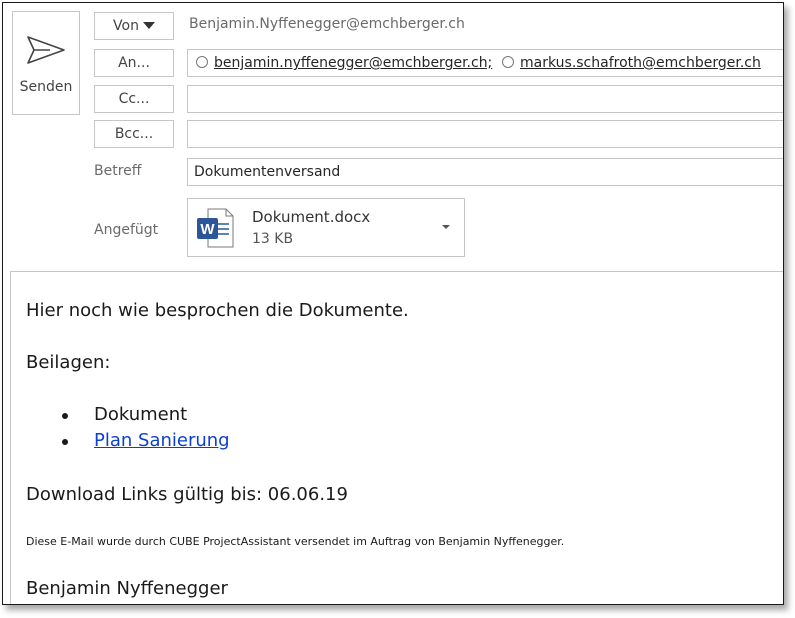 Image resolution: width=795 pixels, height=618 pixels. I want to click on subject-label: Betreff, so click(118, 171).